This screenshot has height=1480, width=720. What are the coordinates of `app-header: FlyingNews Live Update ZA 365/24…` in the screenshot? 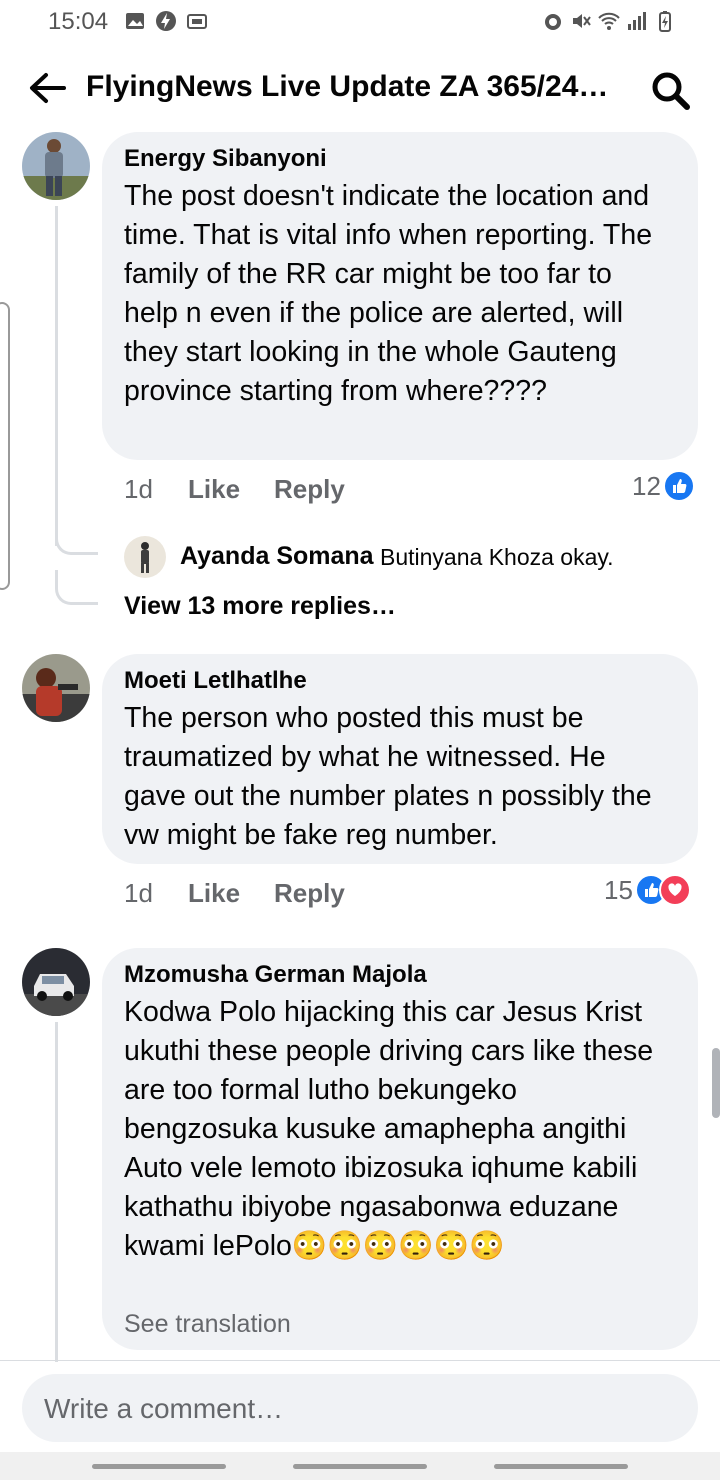 It's located at (360, 89).